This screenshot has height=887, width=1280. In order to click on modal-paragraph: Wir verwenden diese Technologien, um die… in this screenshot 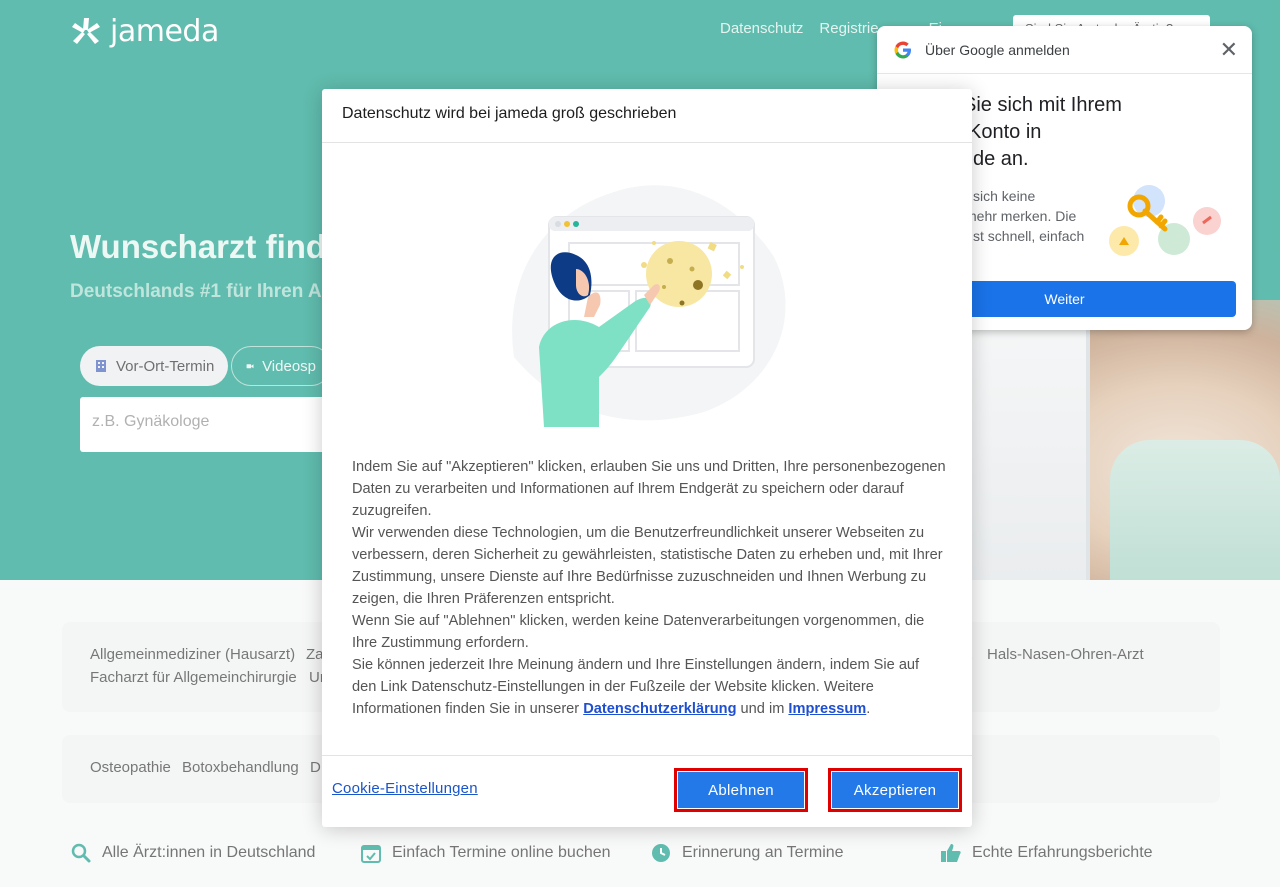, I will do `click(647, 566)`.